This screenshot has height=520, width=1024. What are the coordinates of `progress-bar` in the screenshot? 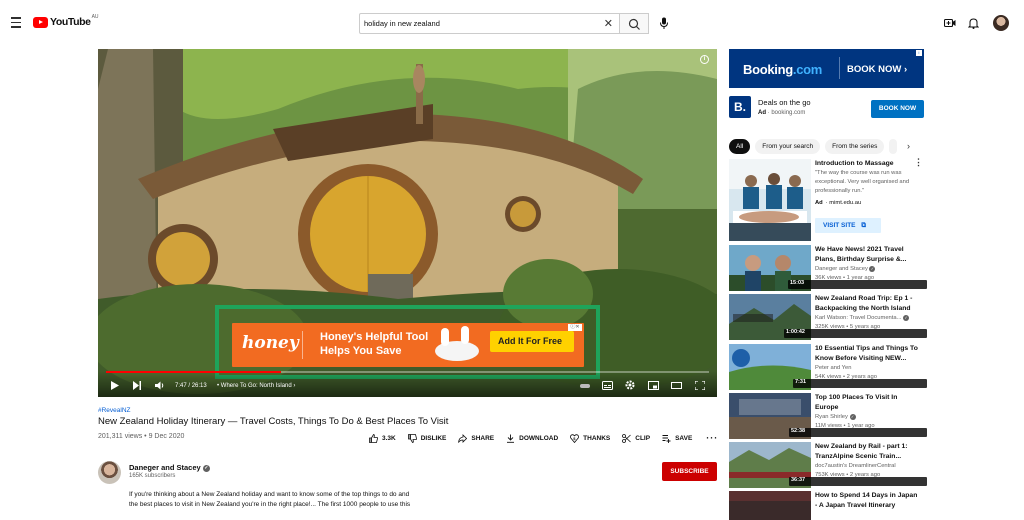 It's located at (407, 372).